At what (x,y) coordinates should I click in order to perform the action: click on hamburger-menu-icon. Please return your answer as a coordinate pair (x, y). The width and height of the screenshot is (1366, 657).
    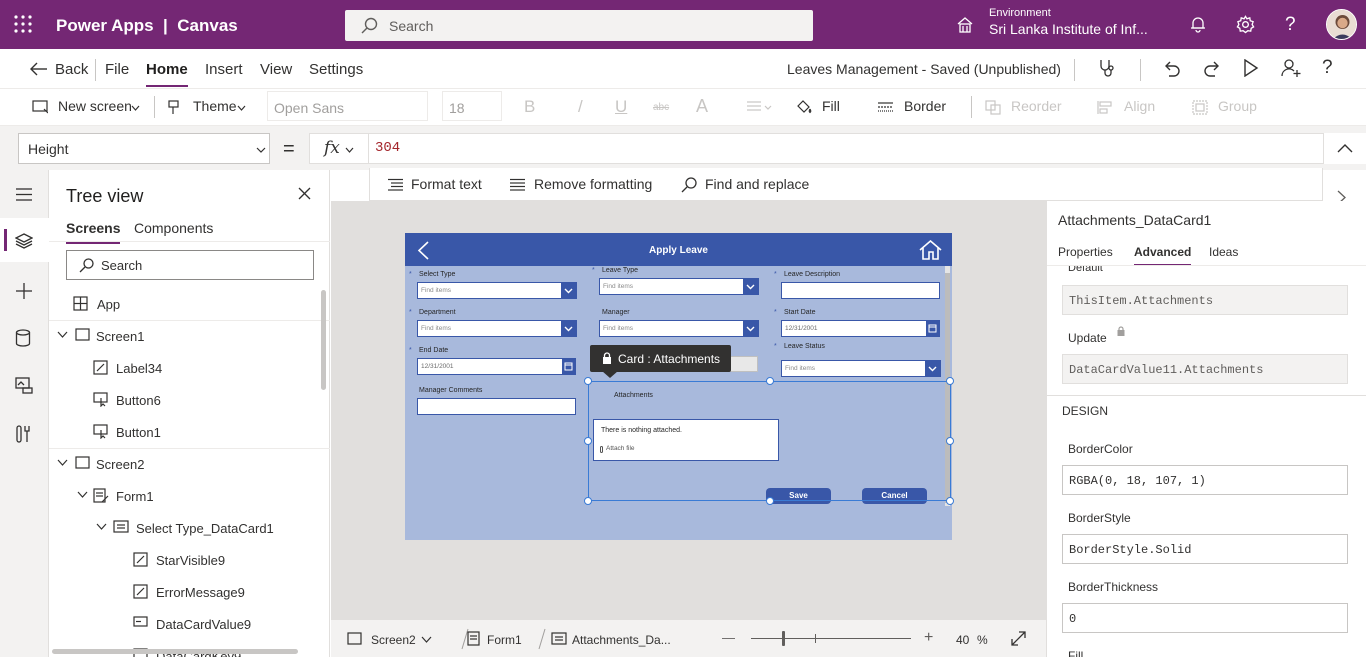
    Looking at the image, I should click on (24, 194).